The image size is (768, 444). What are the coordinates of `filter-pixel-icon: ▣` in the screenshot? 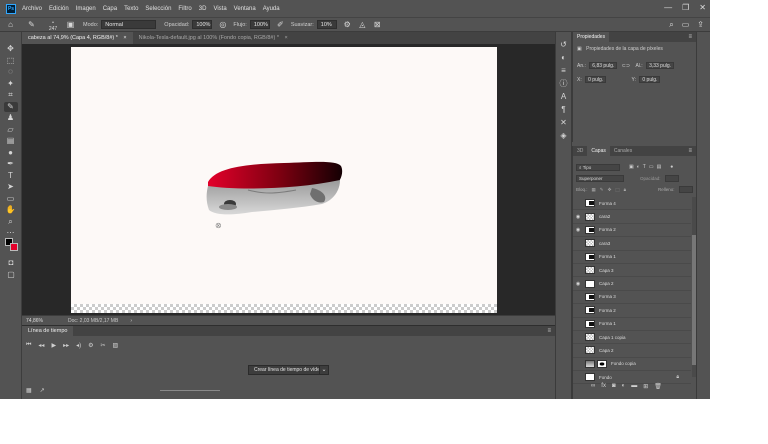 It's located at (631, 167).